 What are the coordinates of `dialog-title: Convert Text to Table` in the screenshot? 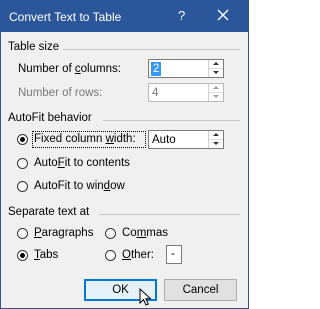 It's located at (65, 17).